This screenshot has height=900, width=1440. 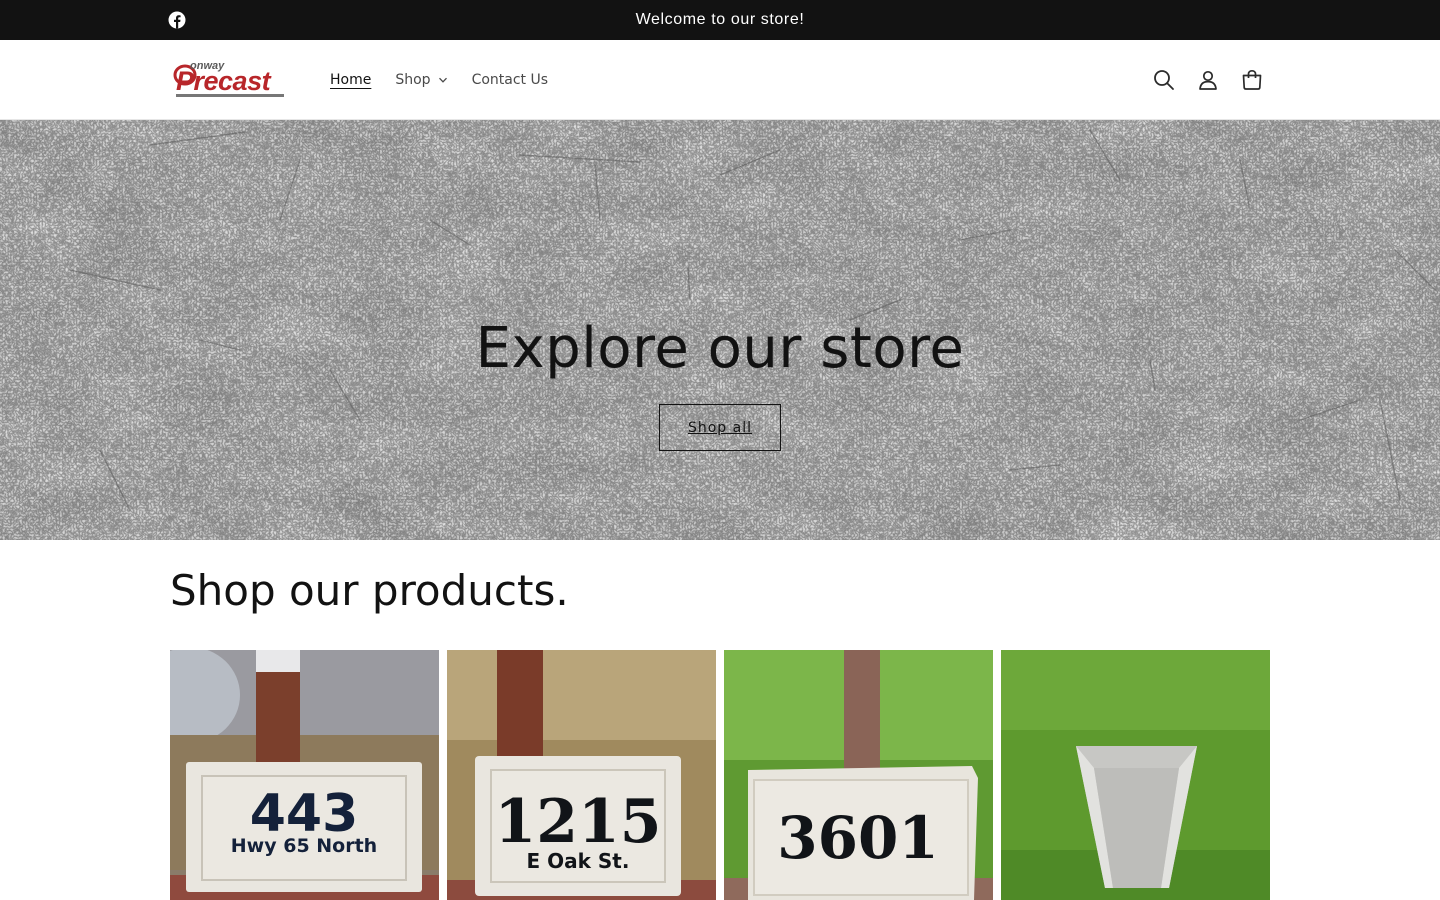 I want to click on shop-all-button: Shop all, so click(x=720, y=427).